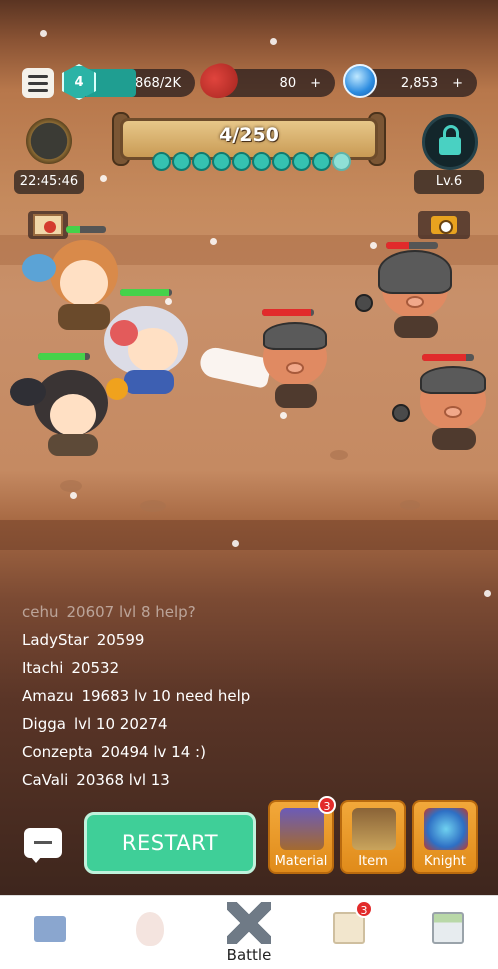 The height and width of the screenshot is (969, 498). I want to click on chat-text: 20368 lvl 13, so click(123, 780).